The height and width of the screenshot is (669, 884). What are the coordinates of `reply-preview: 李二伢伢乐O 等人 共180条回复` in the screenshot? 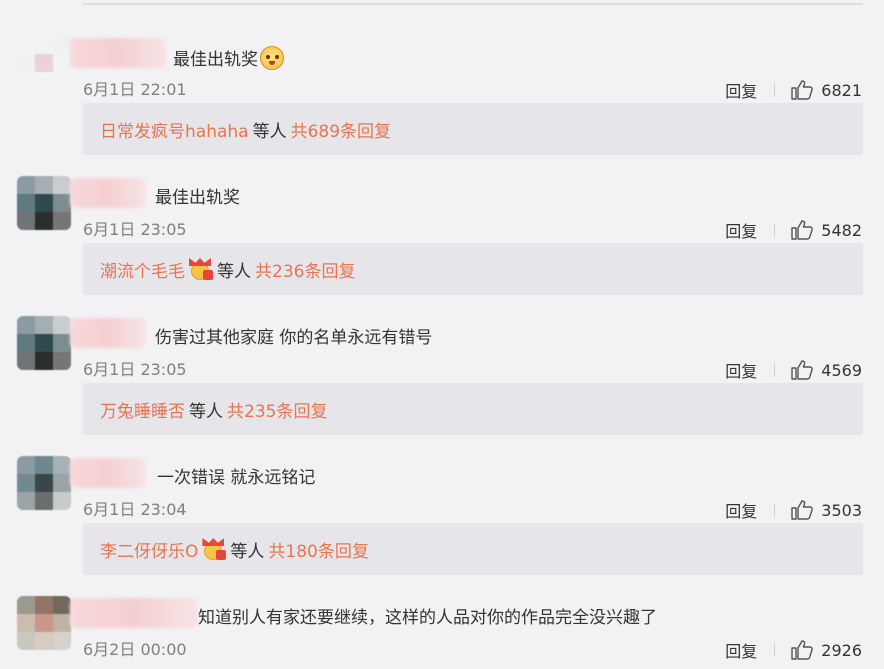 It's located at (473, 549).